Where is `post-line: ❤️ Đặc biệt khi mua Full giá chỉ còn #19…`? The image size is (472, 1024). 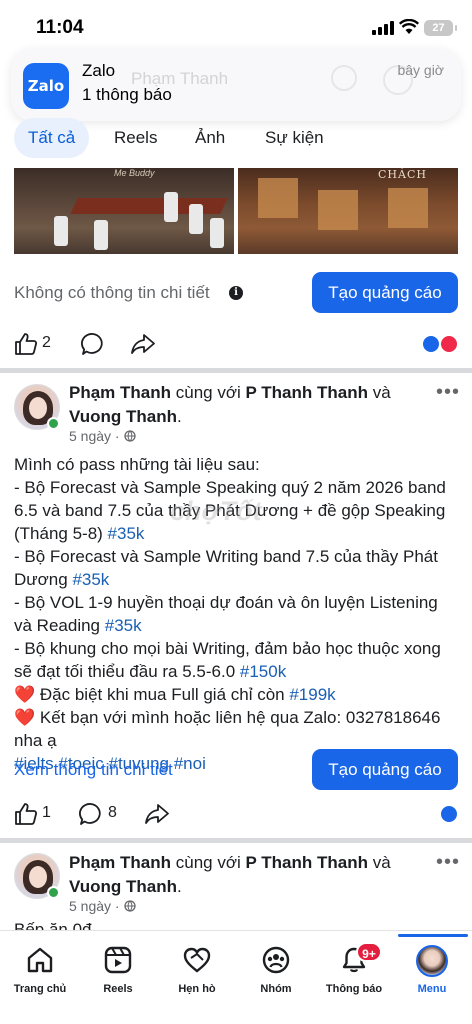 post-line: ❤️ Đặc biệt khi mua Full giá chỉ còn #19… is located at coordinates (175, 694).